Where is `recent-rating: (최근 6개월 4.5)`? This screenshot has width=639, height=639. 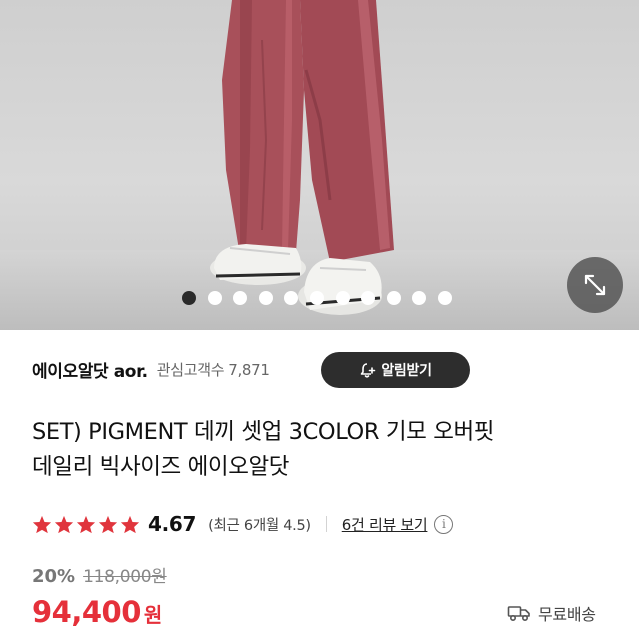
recent-rating: (최근 6개월 4.5) is located at coordinates (259, 525).